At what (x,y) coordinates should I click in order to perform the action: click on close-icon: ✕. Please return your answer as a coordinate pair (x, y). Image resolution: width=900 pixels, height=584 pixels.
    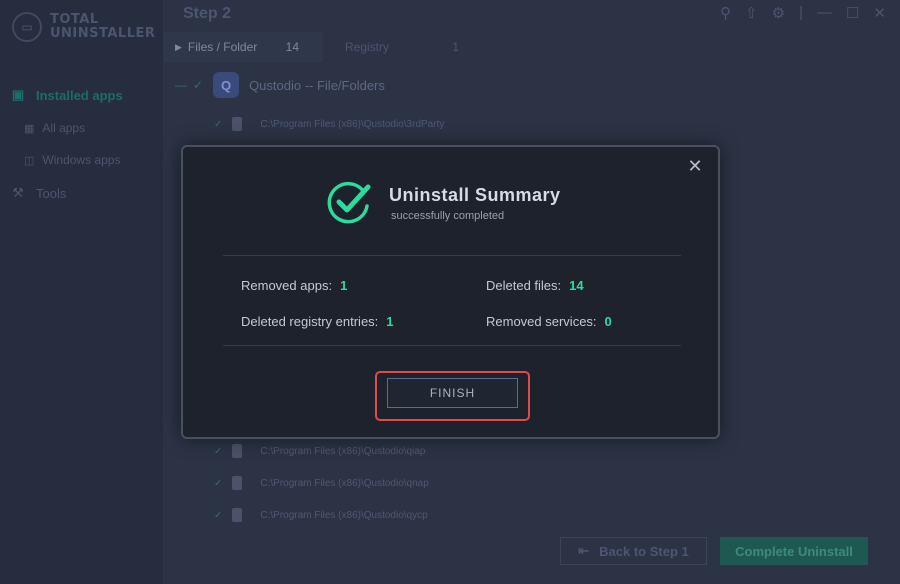
    Looking at the image, I should click on (695, 166).